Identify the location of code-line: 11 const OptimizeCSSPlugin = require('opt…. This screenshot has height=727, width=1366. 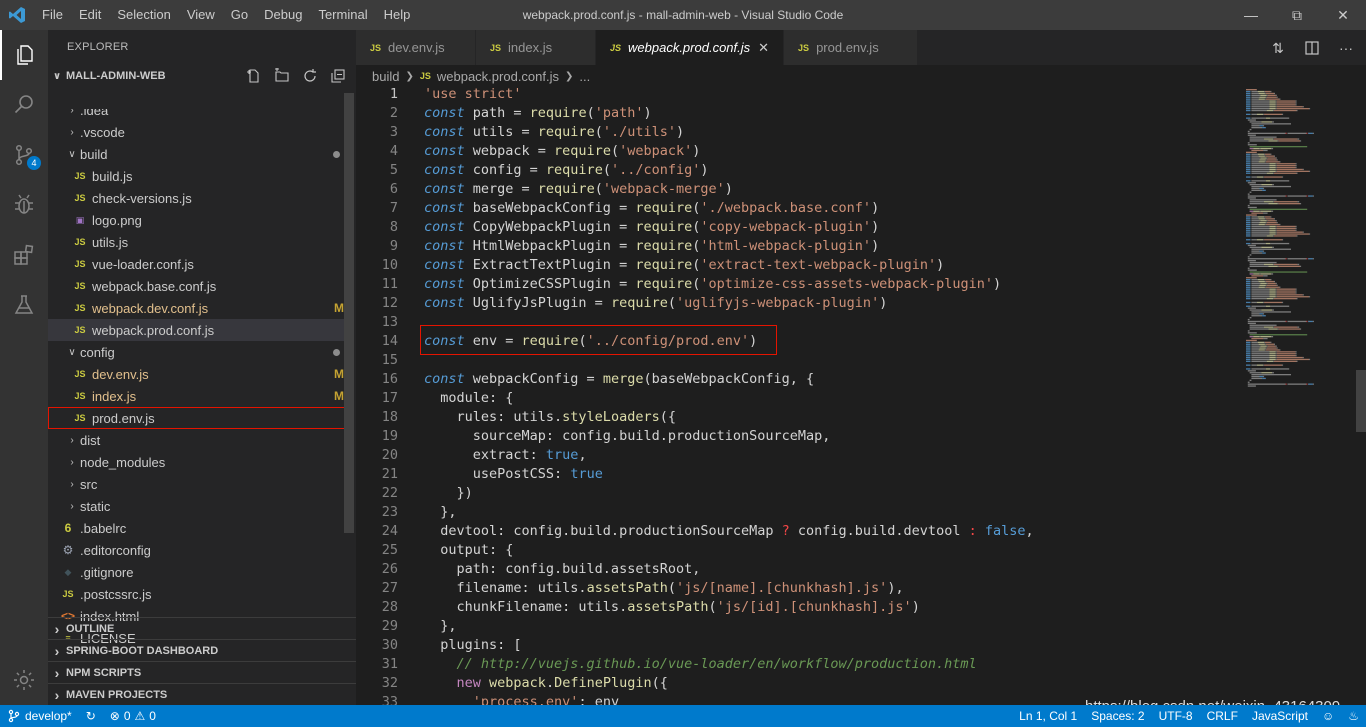
(796, 284).